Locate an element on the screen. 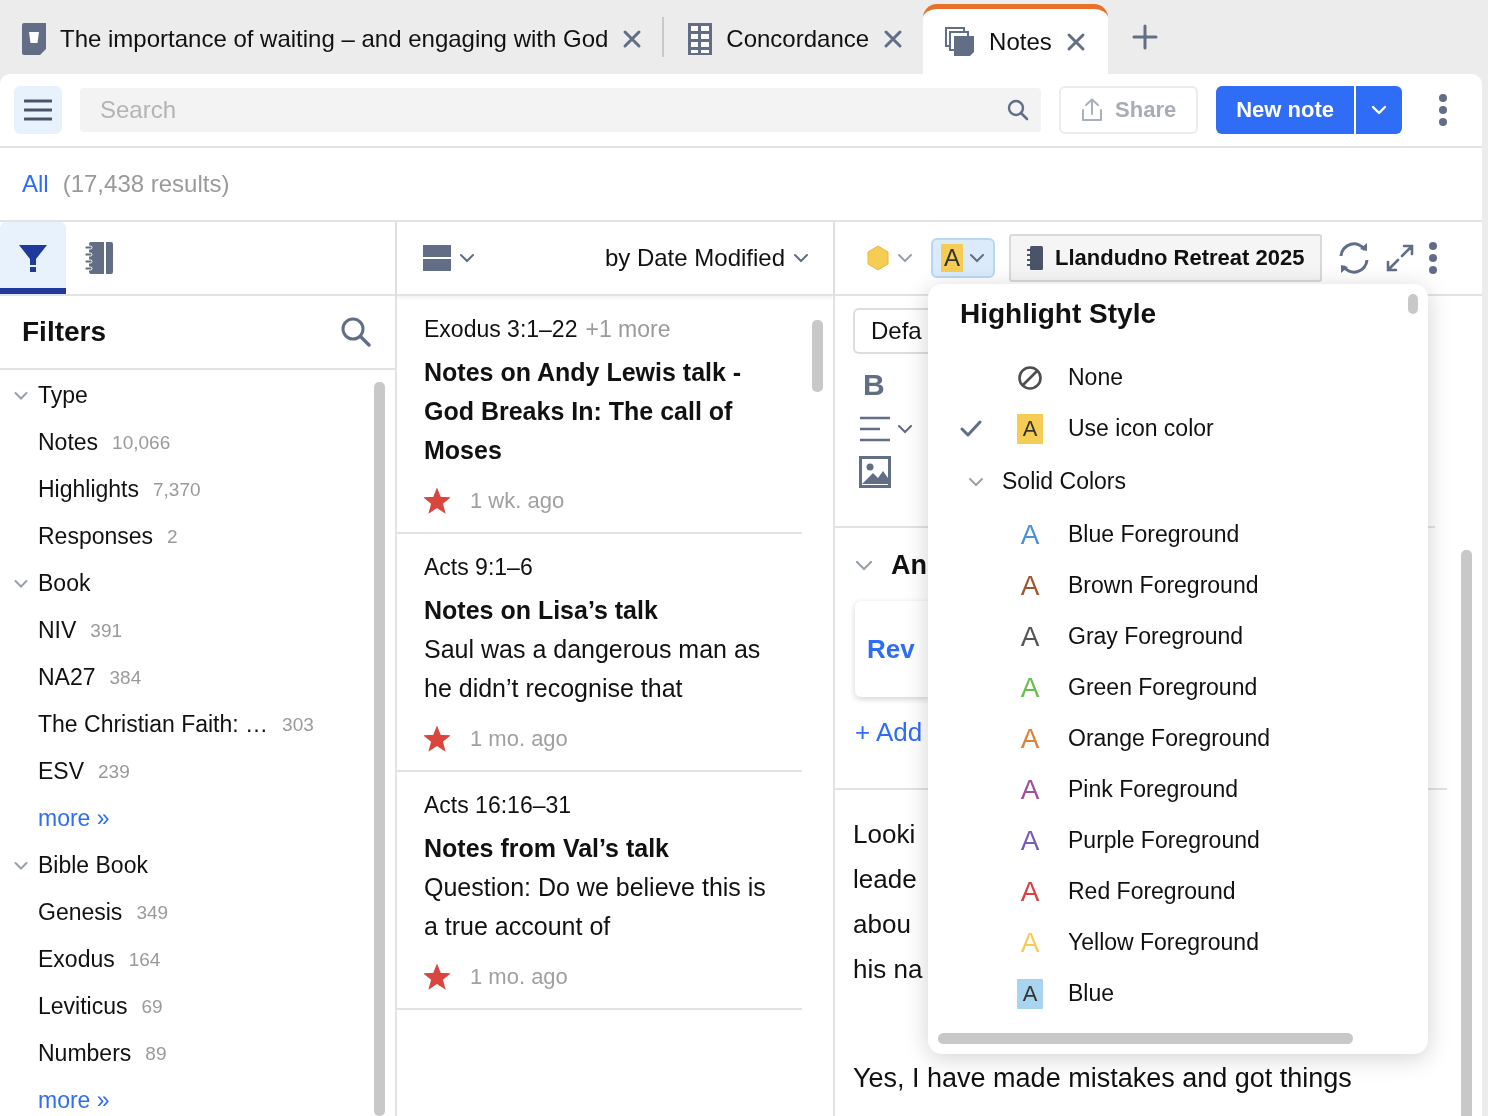 The height and width of the screenshot is (1116, 1488). menu-item: A Brown Foreground is located at coordinates (1194, 585).